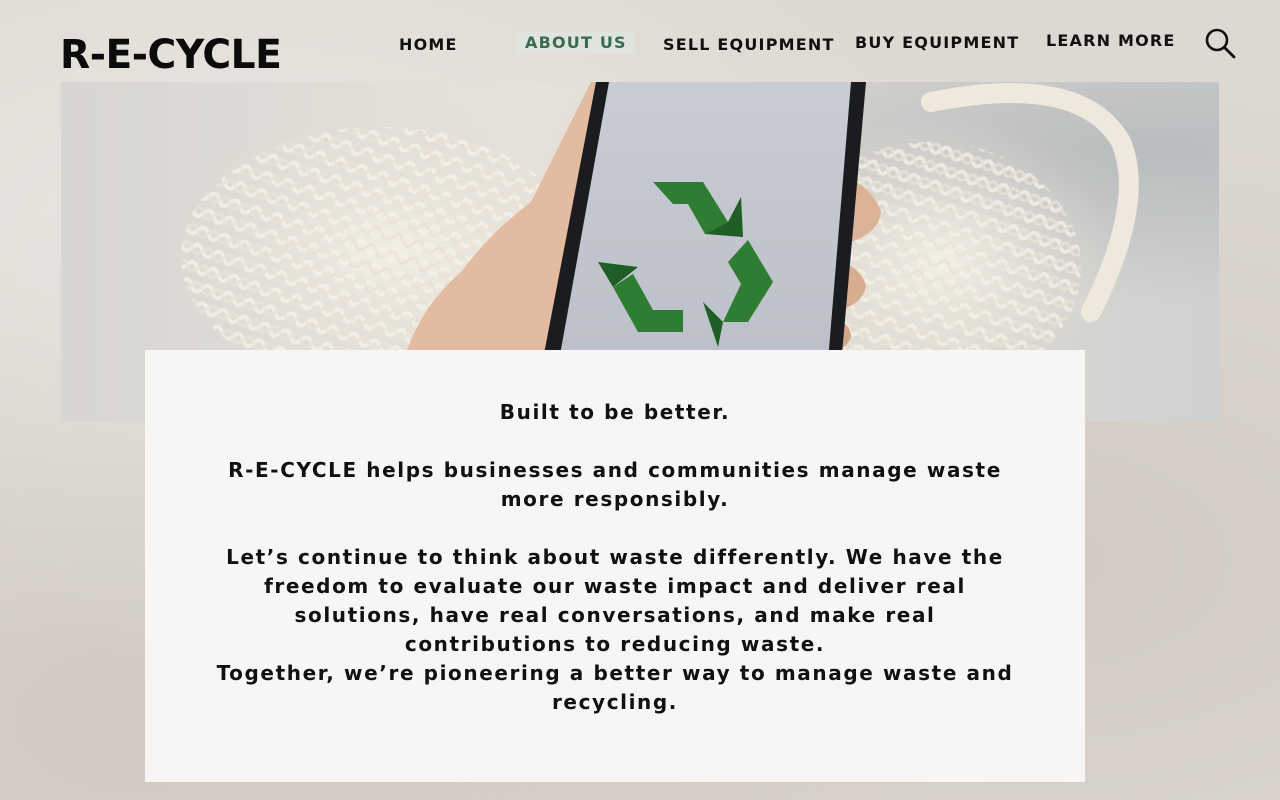 The image size is (1280, 800). I want to click on about-headline: Built to be better., so click(615, 412).